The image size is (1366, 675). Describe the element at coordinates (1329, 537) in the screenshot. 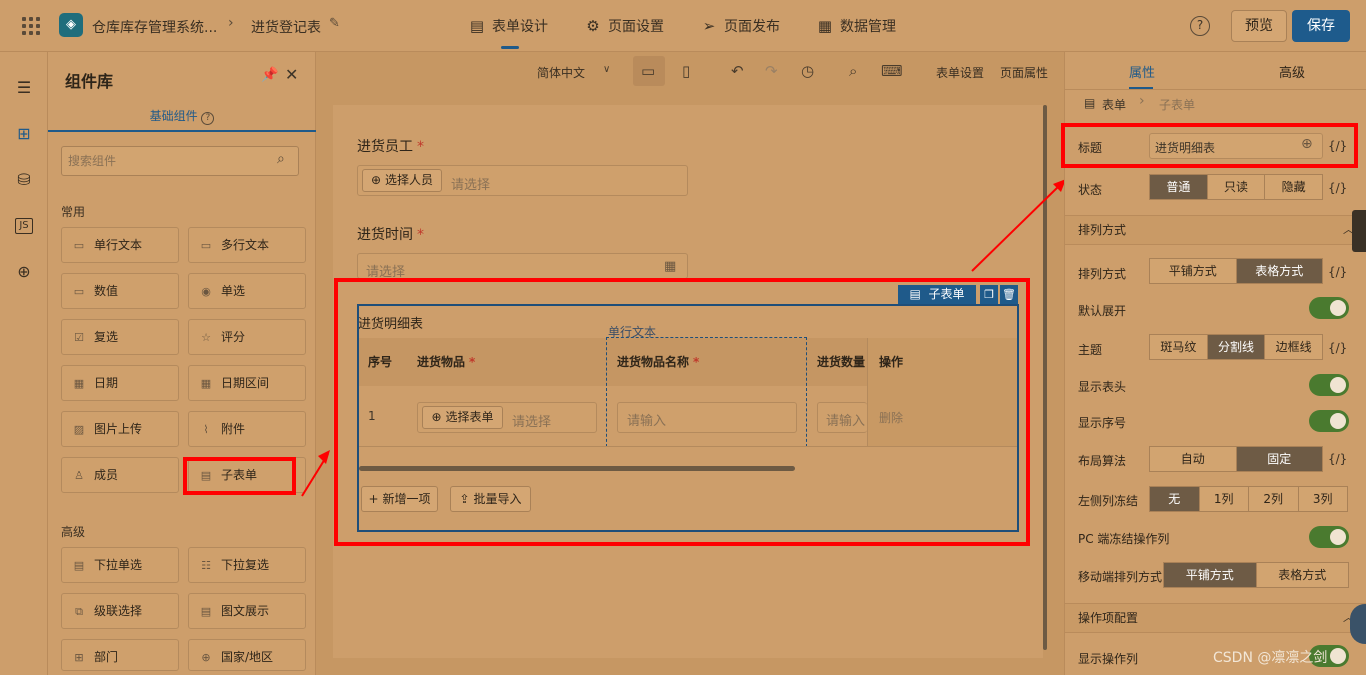

I see `pc-freeze-op-toggle` at that location.